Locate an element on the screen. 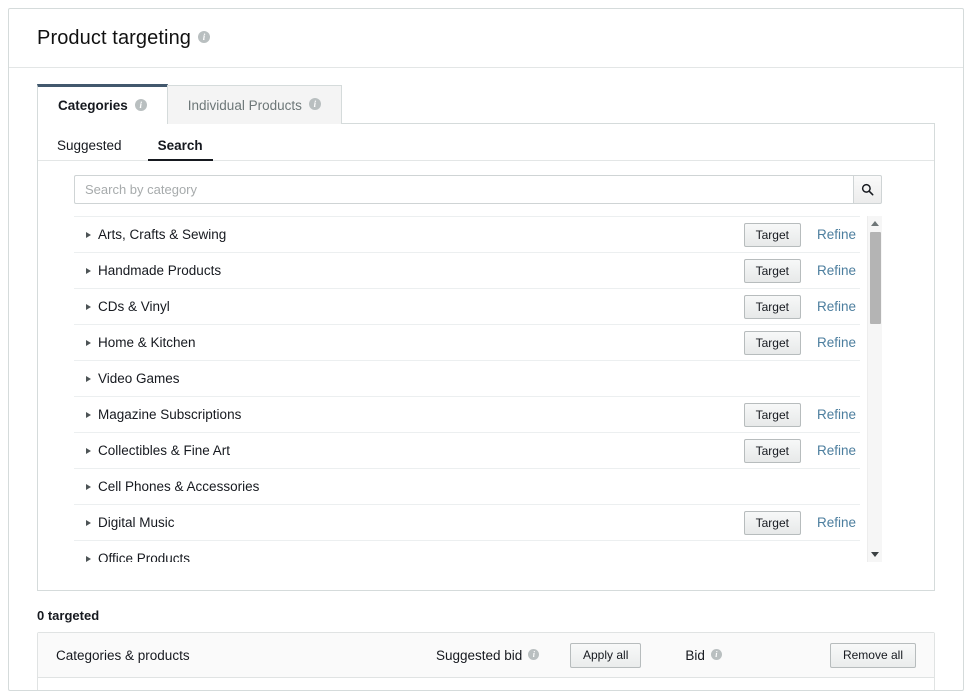  category-subtabs: Suggested Search is located at coordinates (486, 142).